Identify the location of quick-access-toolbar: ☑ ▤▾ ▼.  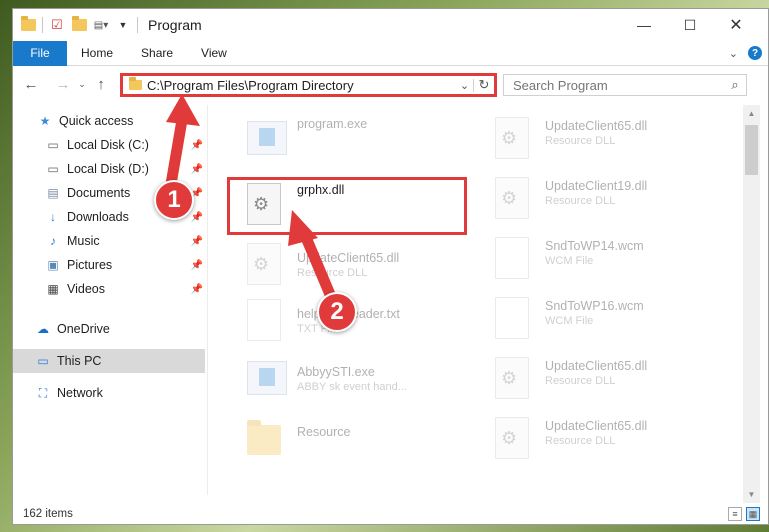
(75, 24).